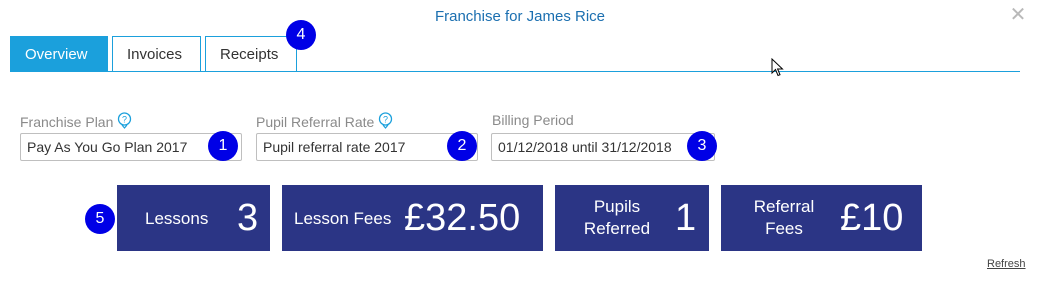  I want to click on pupil-referral-rate-value: Pupil referral rate 2017, so click(334, 147).